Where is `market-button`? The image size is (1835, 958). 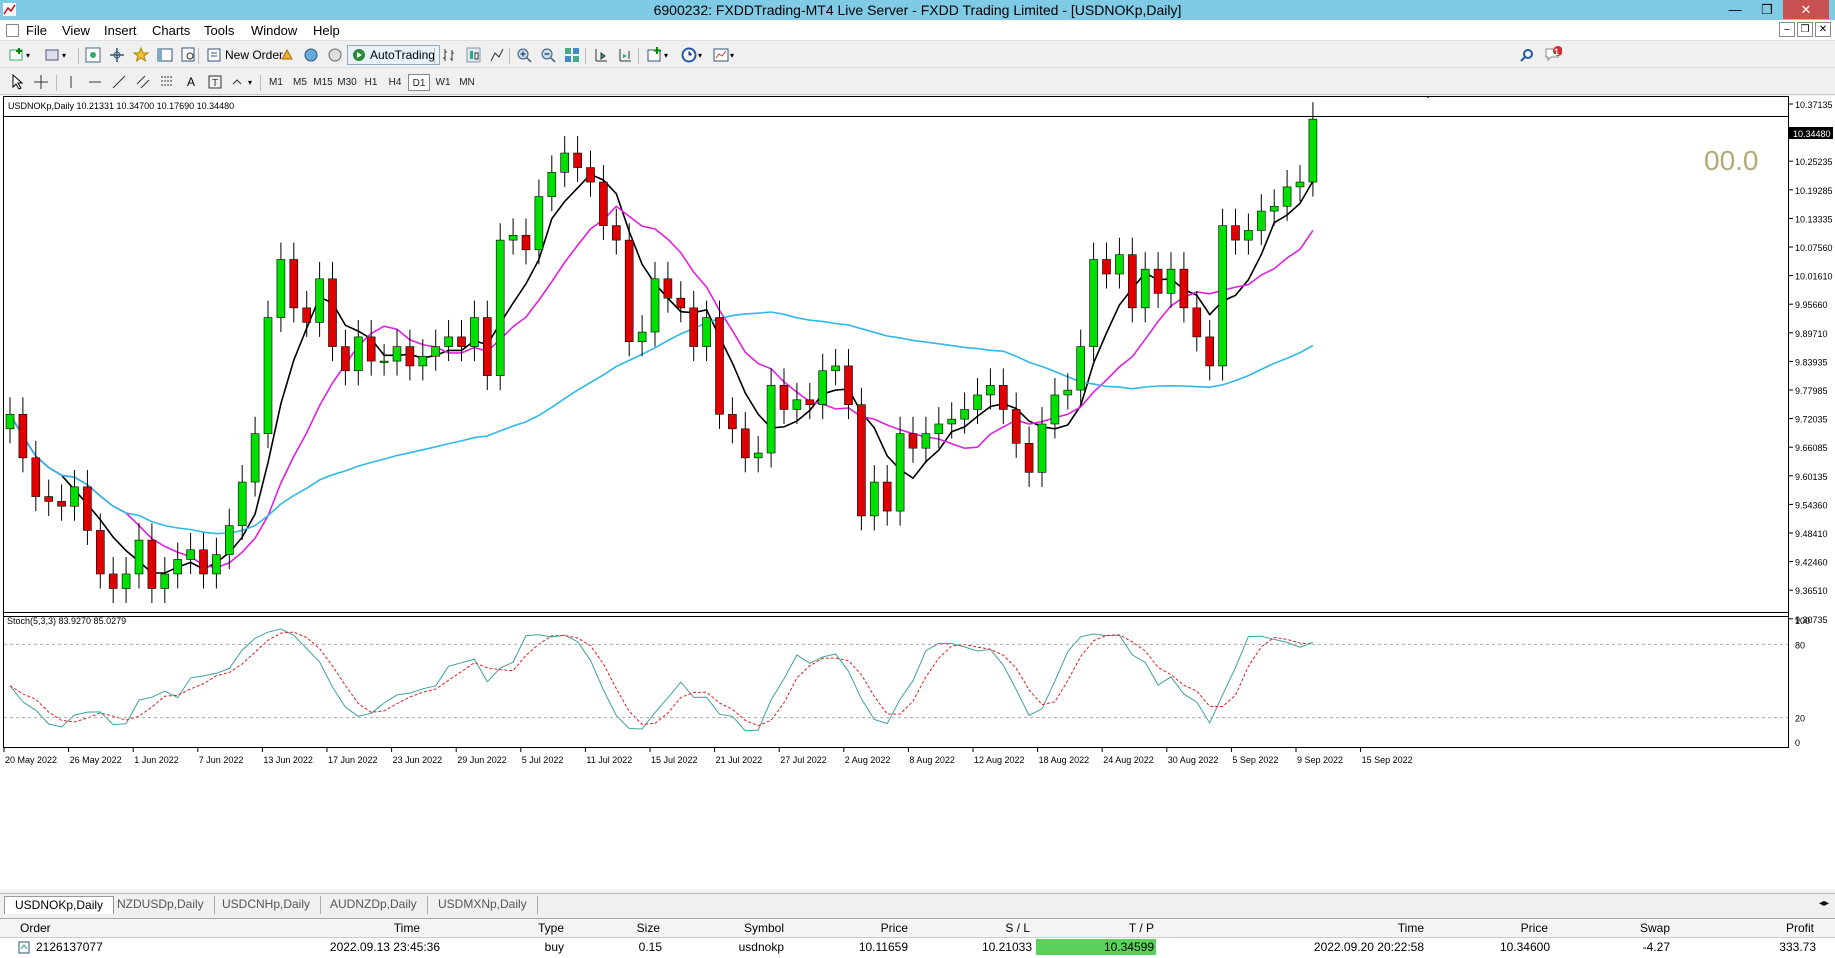 market-button is located at coordinates (335, 55).